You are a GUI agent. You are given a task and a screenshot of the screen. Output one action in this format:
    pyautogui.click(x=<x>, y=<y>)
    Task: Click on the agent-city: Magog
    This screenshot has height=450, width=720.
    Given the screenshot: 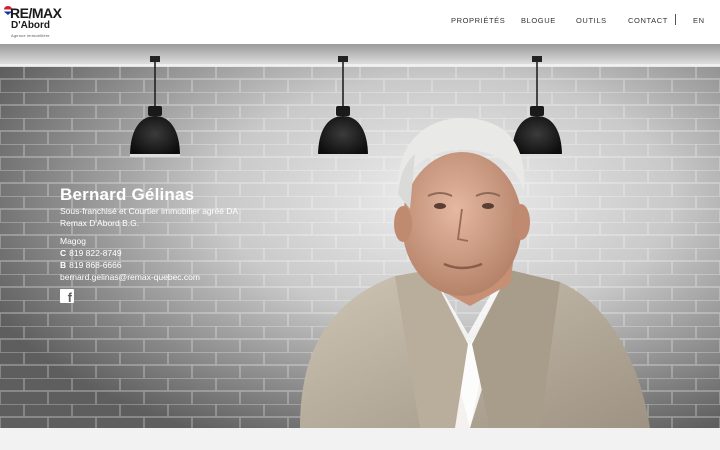 What is the action you would take?
    pyautogui.click(x=73, y=241)
    